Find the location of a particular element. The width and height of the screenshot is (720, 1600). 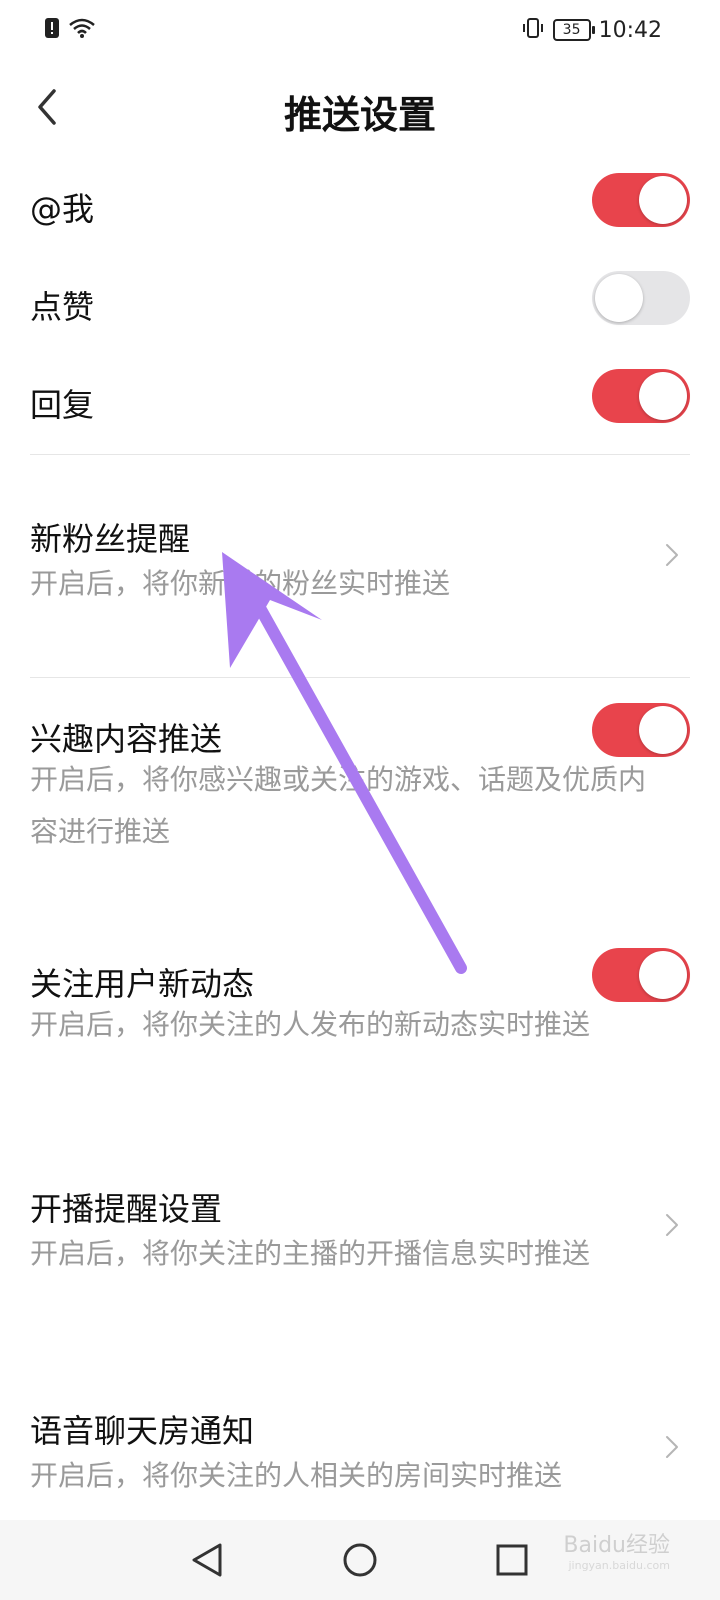

setting-description: 开启后，将你关注的人发布的新动态实时推送 is located at coordinates (310, 1024).